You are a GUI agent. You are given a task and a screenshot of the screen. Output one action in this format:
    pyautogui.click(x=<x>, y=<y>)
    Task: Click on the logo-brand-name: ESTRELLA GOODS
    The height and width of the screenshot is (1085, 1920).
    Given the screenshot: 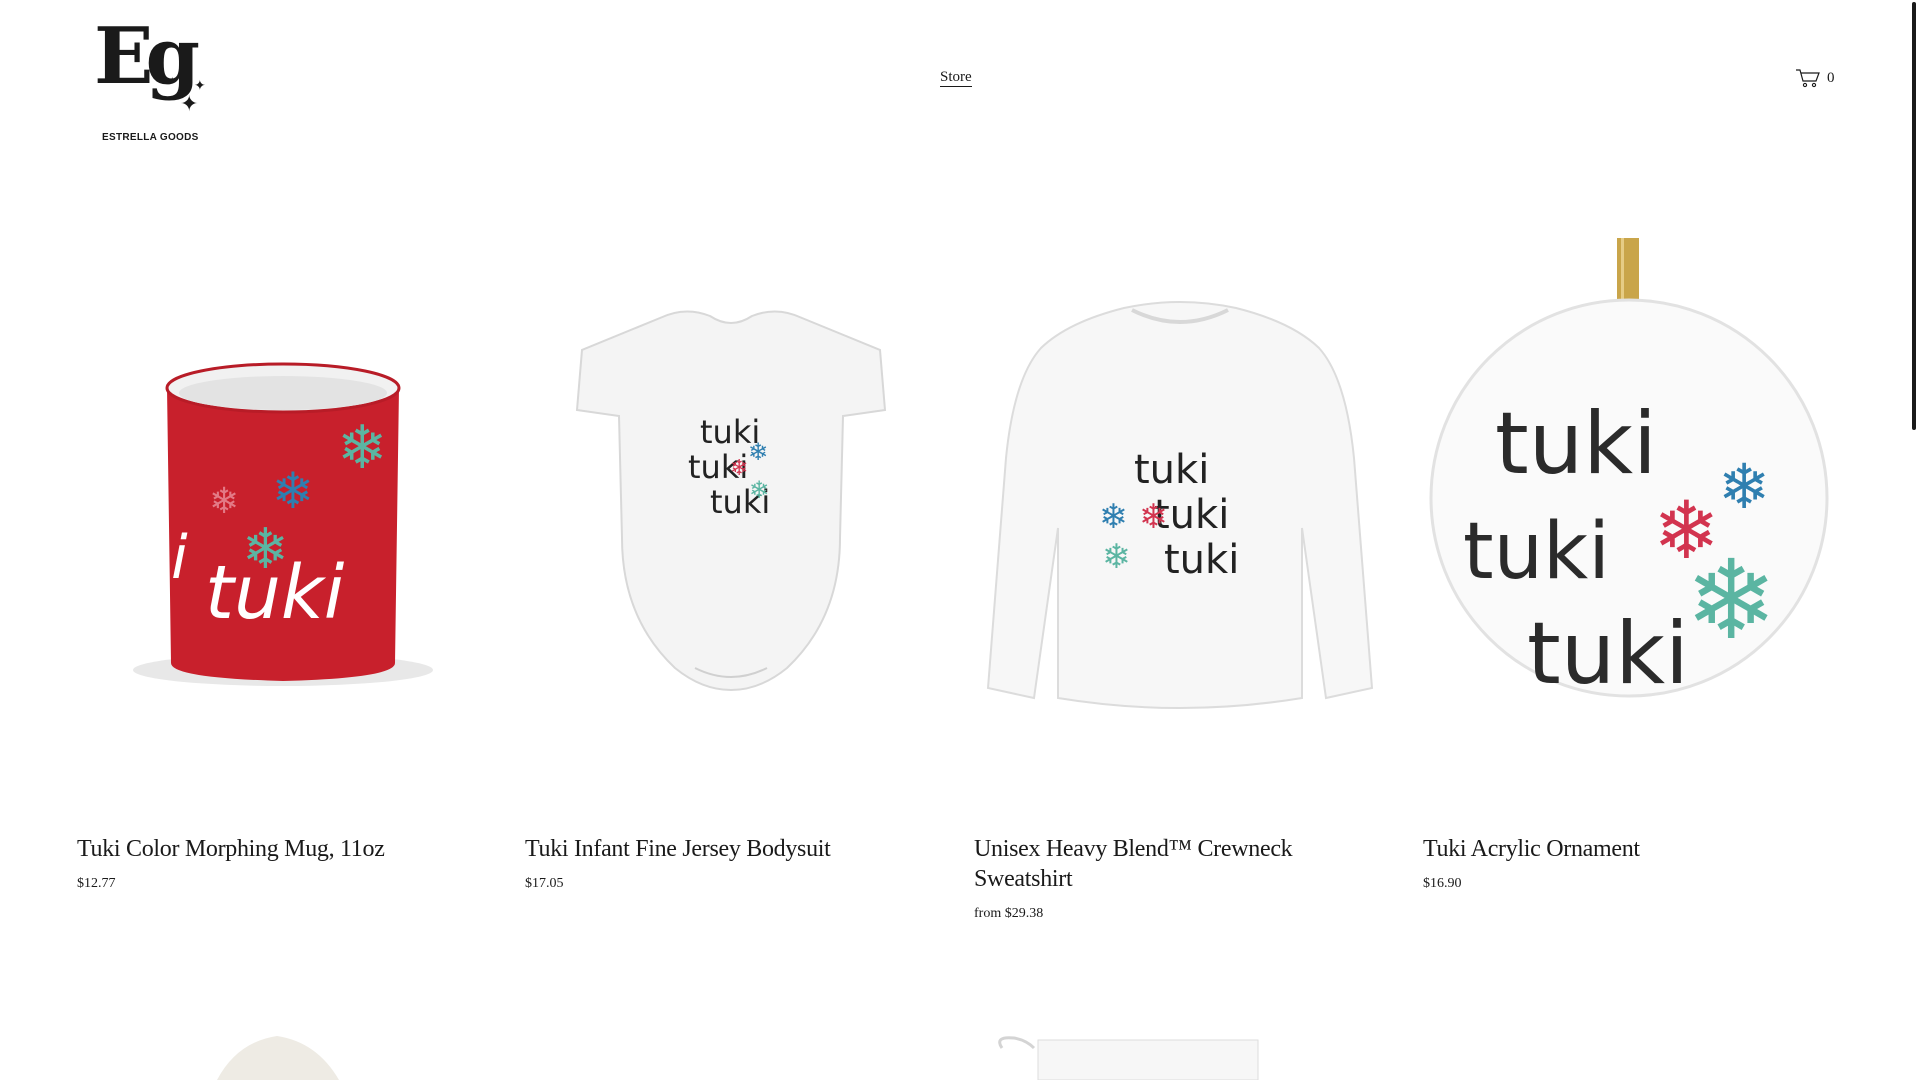 What is the action you would take?
    pyautogui.click(x=150, y=137)
    